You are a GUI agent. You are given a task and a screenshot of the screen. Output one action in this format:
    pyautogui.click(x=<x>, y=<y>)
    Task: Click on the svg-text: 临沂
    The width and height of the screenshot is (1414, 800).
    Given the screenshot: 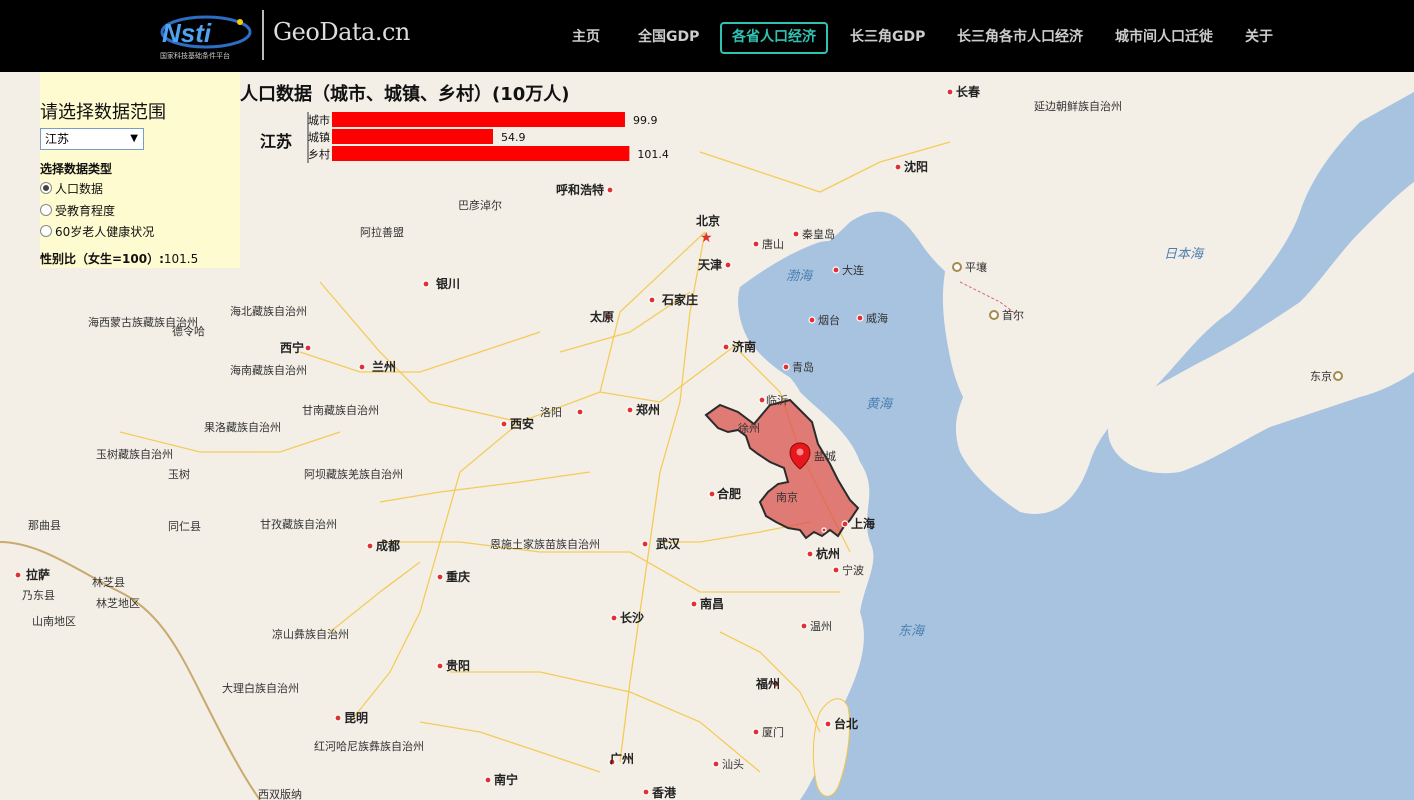 What is the action you would take?
    pyautogui.click(x=777, y=400)
    